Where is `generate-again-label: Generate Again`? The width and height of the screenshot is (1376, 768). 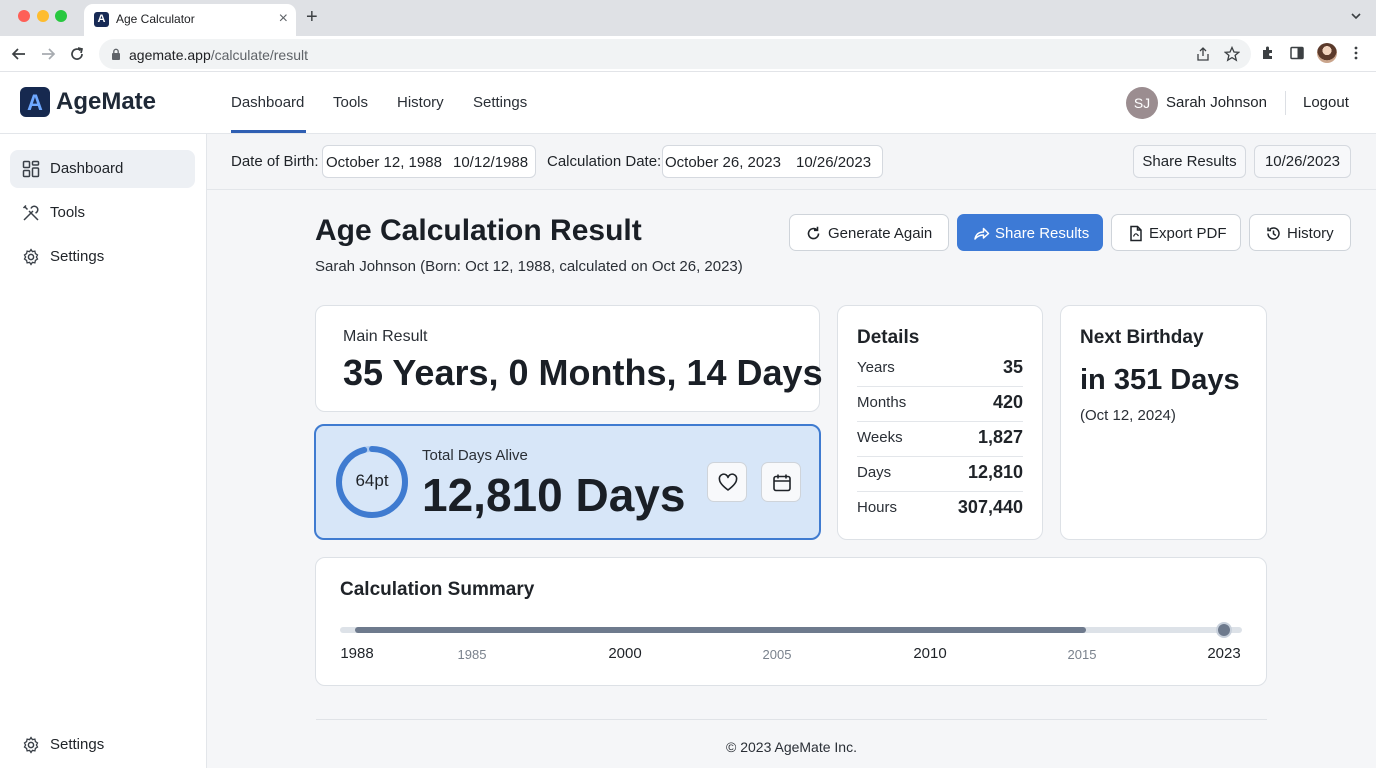
generate-again-label: Generate Again is located at coordinates (880, 233).